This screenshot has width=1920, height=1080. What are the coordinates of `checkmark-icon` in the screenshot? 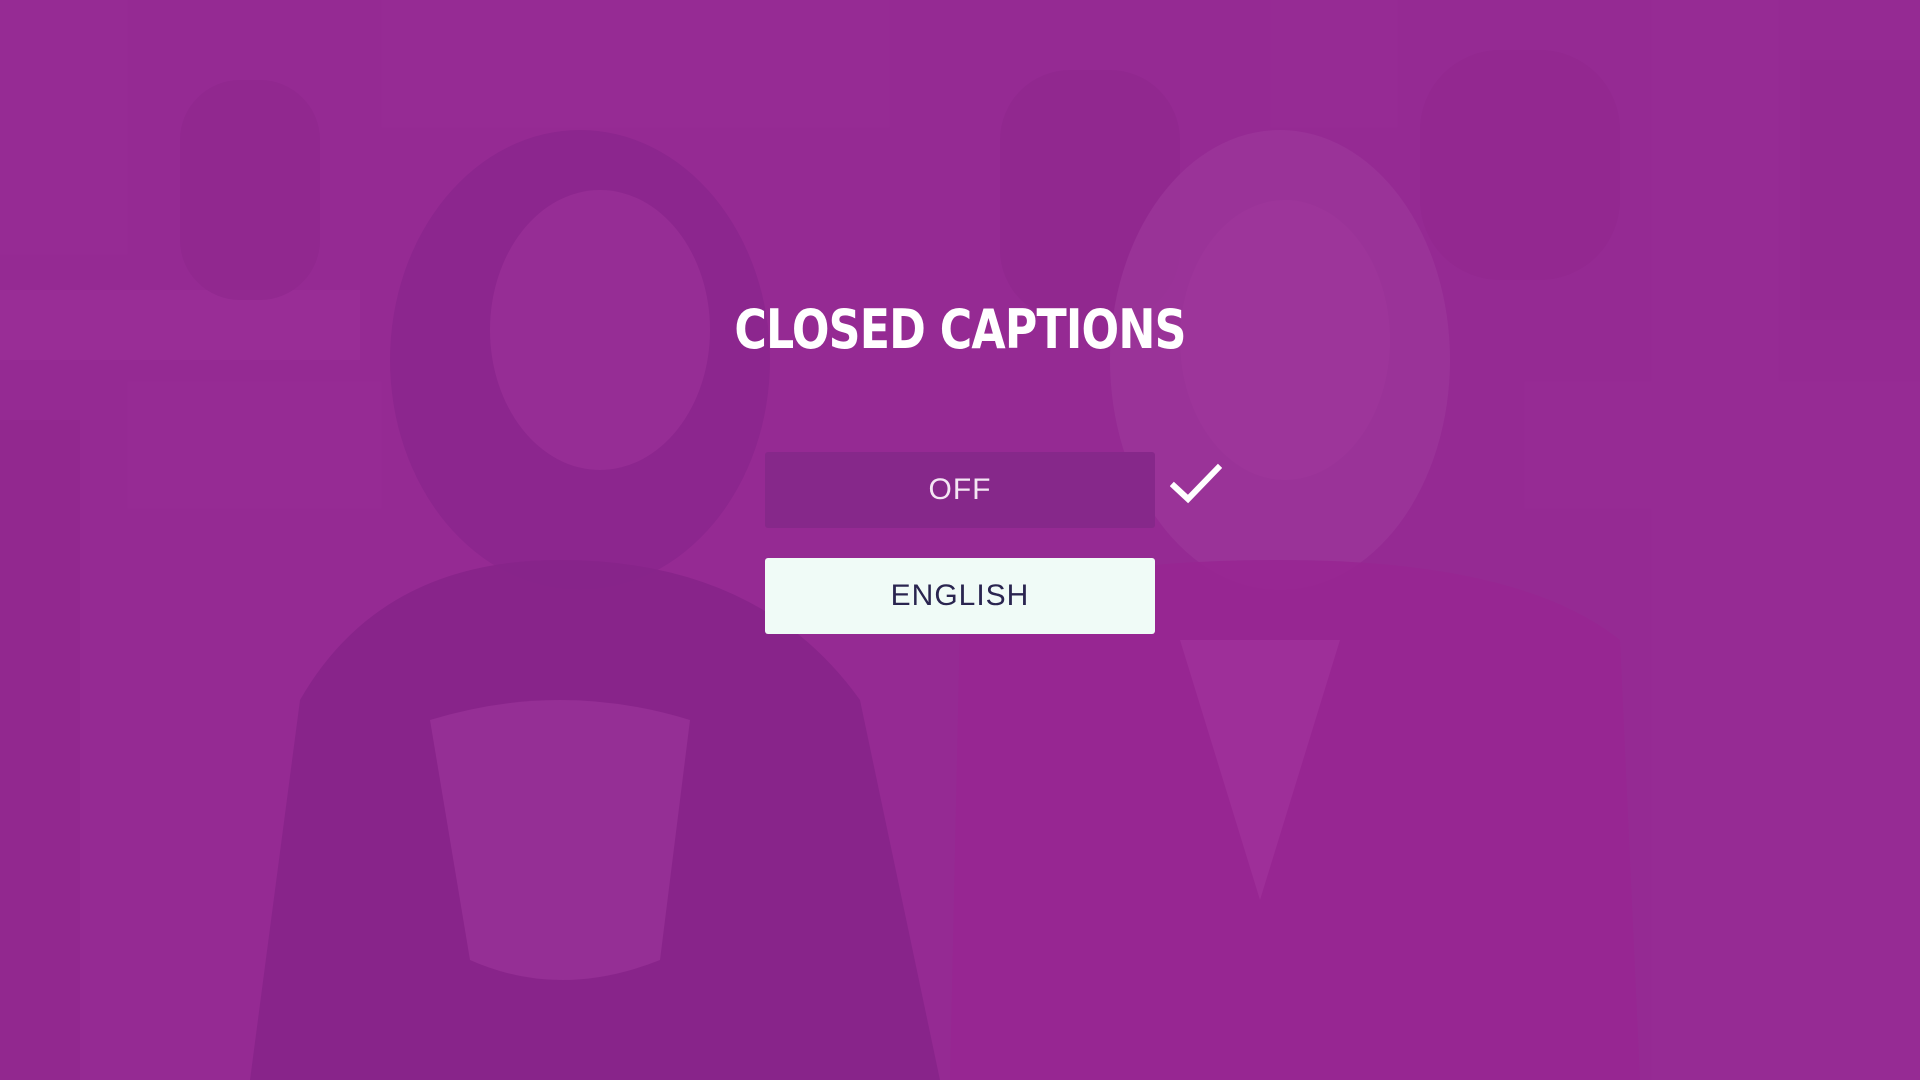 It's located at (1196, 483).